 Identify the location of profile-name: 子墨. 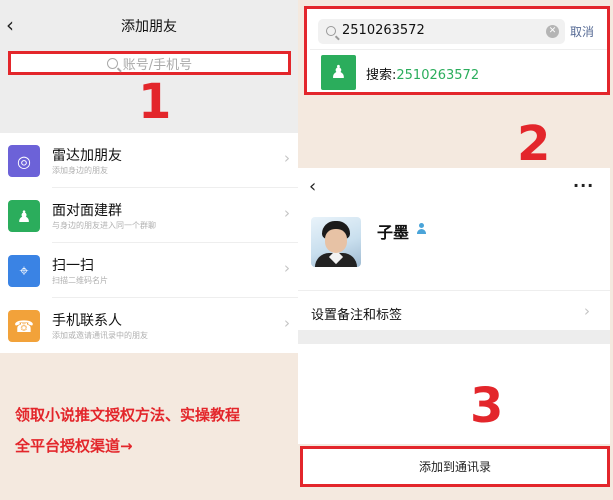
(393, 232).